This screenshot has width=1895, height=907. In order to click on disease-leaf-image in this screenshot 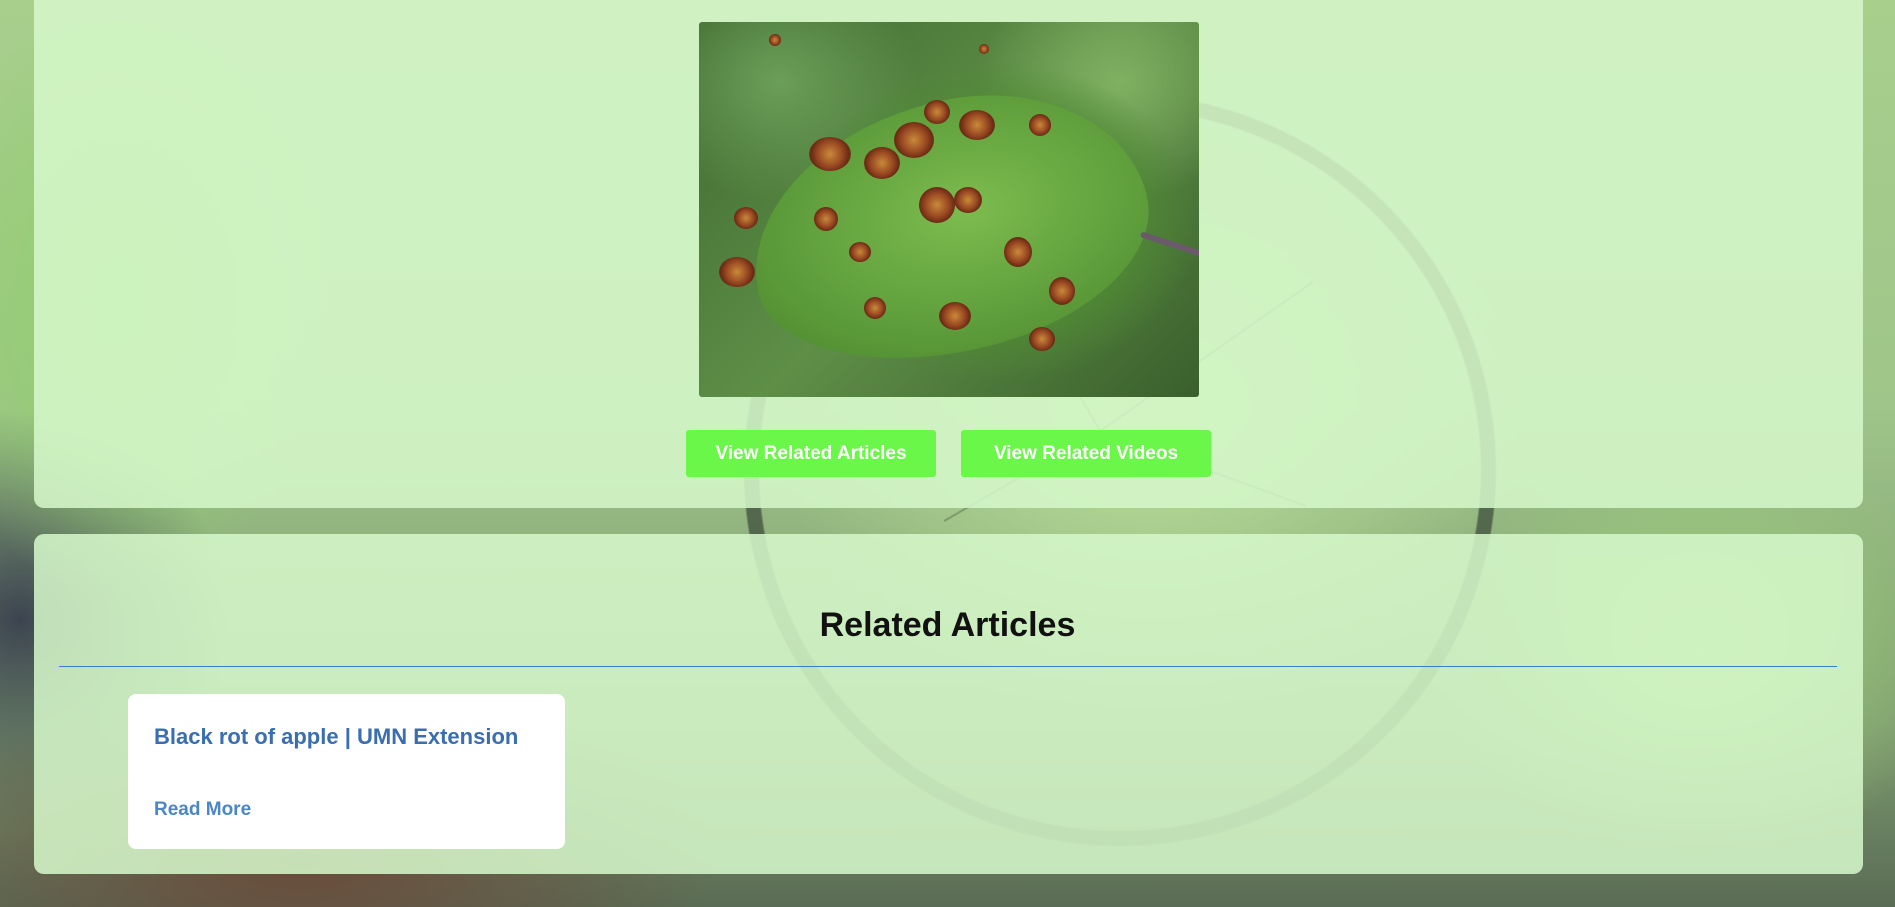, I will do `click(949, 209)`.